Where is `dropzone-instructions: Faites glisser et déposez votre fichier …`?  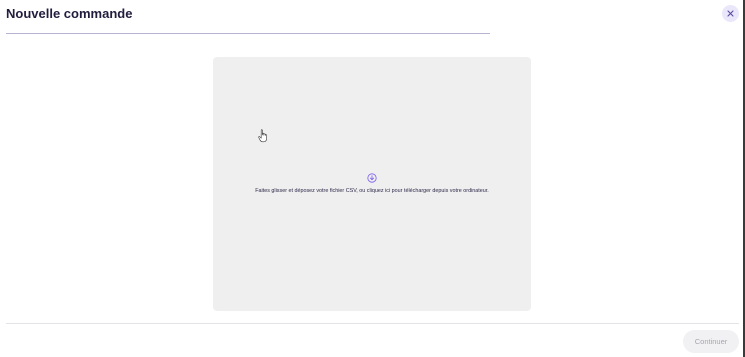
dropzone-instructions: Faites glisser et déposez votre fichier … is located at coordinates (372, 191).